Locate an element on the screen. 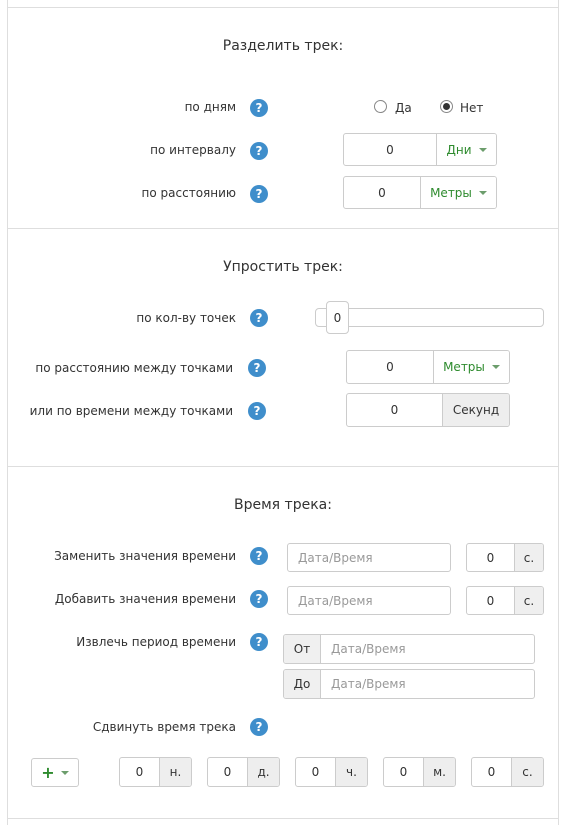  distance-input: 0 is located at coordinates (382, 192).